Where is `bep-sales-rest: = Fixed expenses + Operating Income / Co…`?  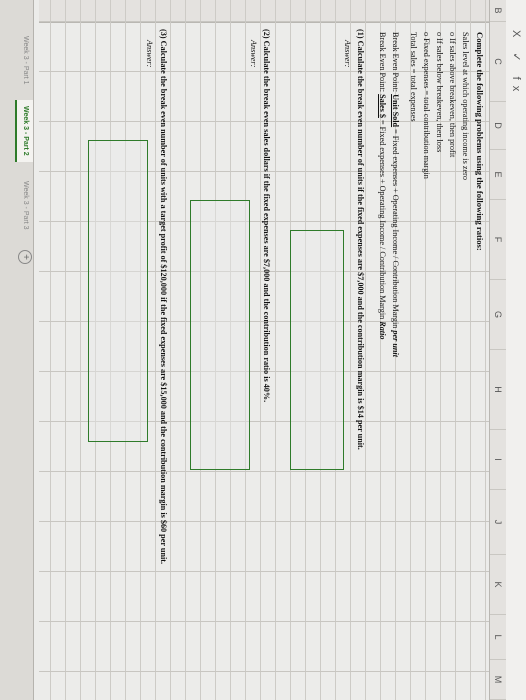
bep-sales-rest: = Fixed expenses + Operating Income / Co… is located at coordinates (382, 219).